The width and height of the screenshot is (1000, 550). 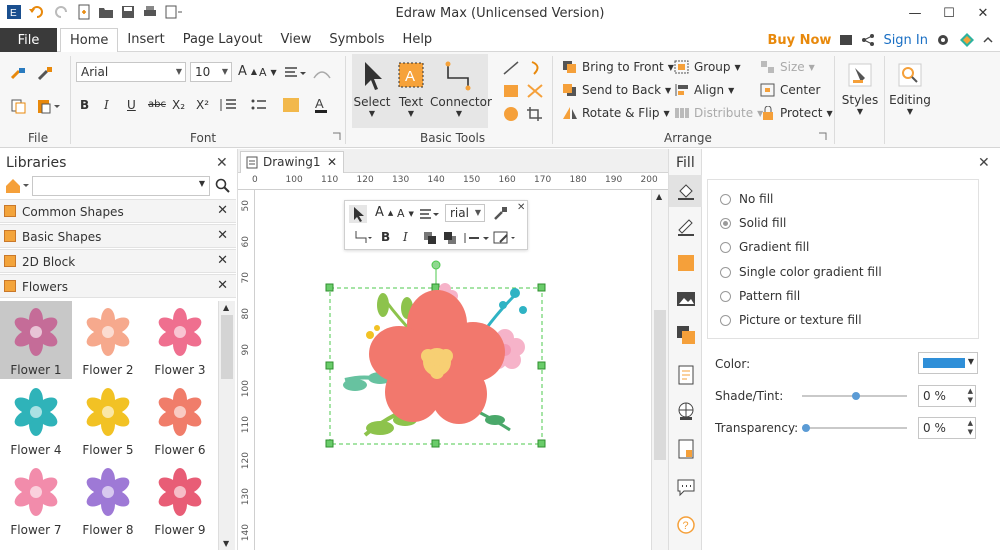 What do you see at coordinates (131, 72) in the screenshot?
I see `font-name-select: Arial ▼` at bounding box center [131, 72].